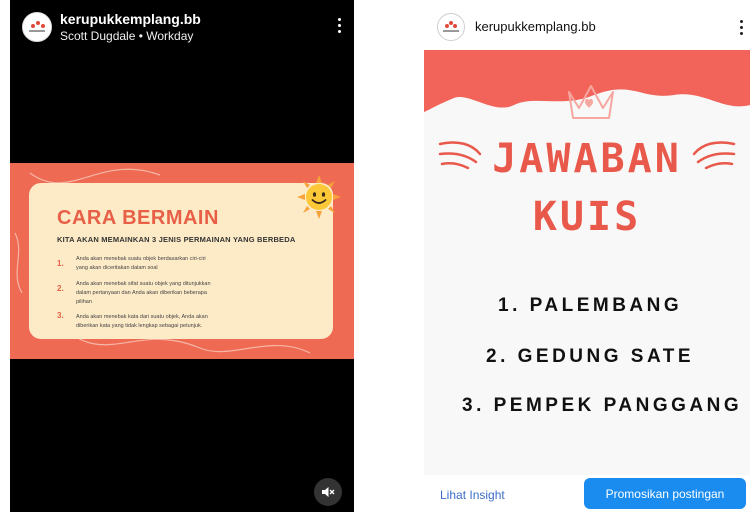  What do you see at coordinates (665, 493) in the screenshot?
I see `promote-post-button: Promosikan postingan` at bounding box center [665, 493].